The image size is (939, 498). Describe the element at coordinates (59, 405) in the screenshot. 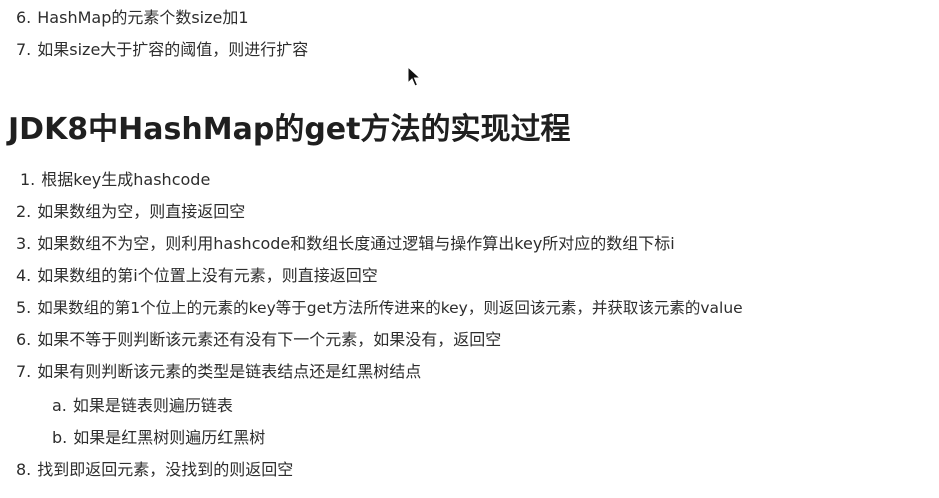

I see `list-item-number: a.` at that location.